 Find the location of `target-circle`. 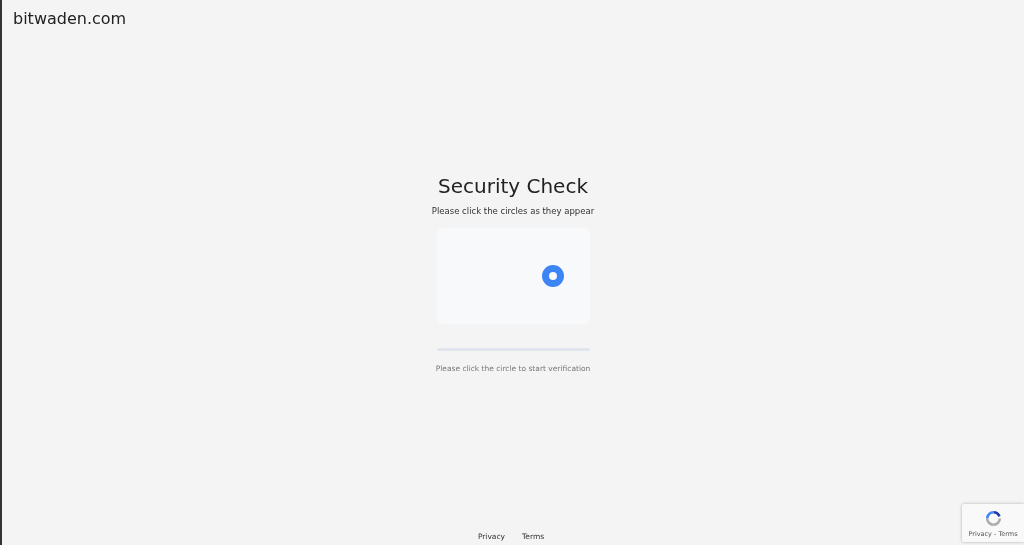

target-circle is located at coordinates (552, 276).